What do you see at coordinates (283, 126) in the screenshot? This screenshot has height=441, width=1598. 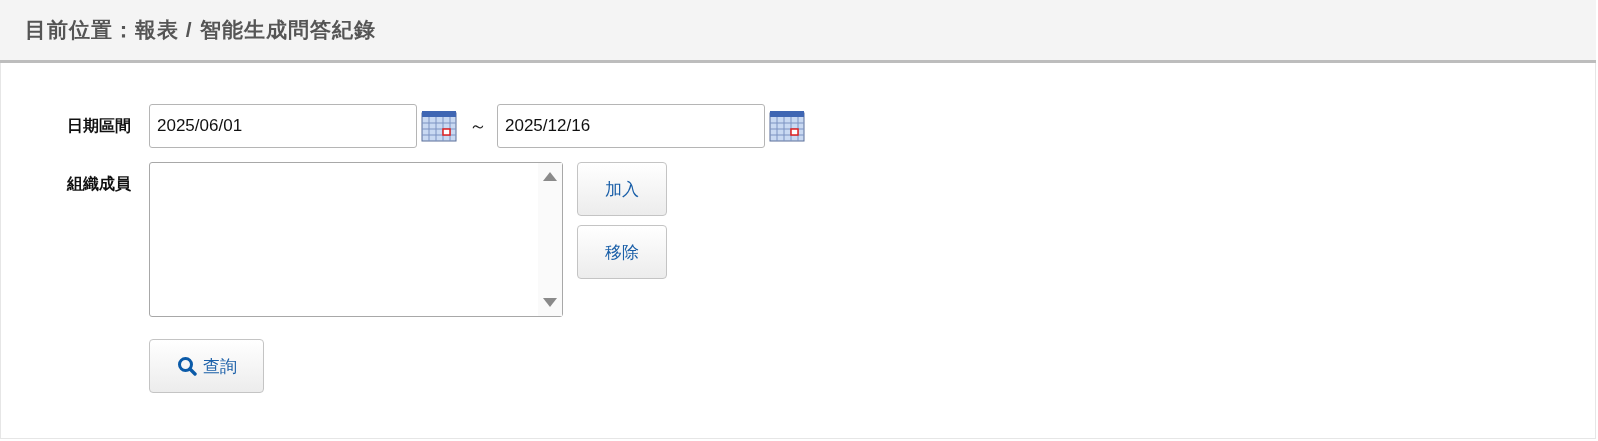 I see `date-field: 2025/06/01` at bounding box center [283, 126].